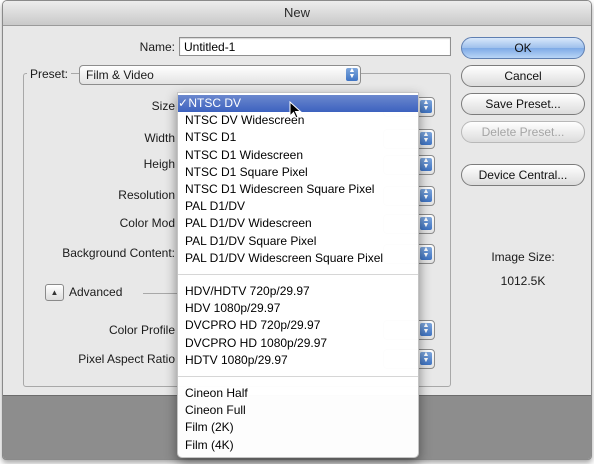  I want to click on size-menu-item: PAL D1/DV, so click(298, 206).